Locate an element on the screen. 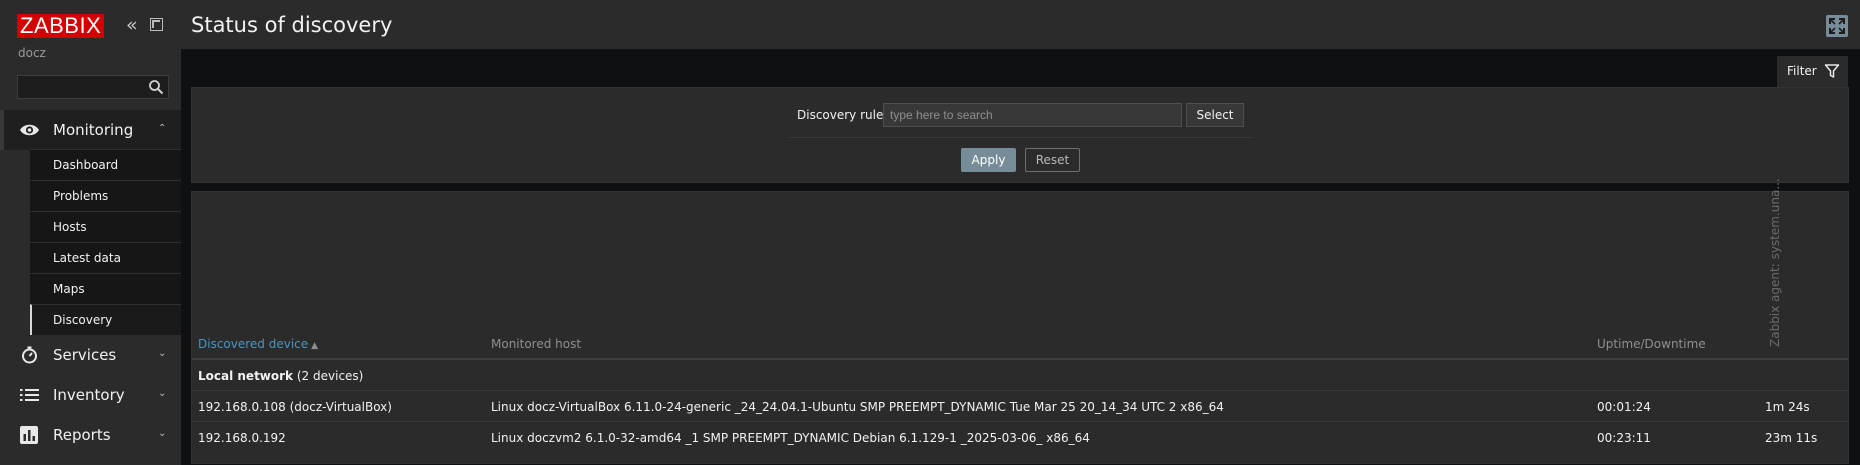 The width and height of the screenshot is (1860, 465). menu-monitoring: Monitoring ⌃ is located at coordinates (90, 130).